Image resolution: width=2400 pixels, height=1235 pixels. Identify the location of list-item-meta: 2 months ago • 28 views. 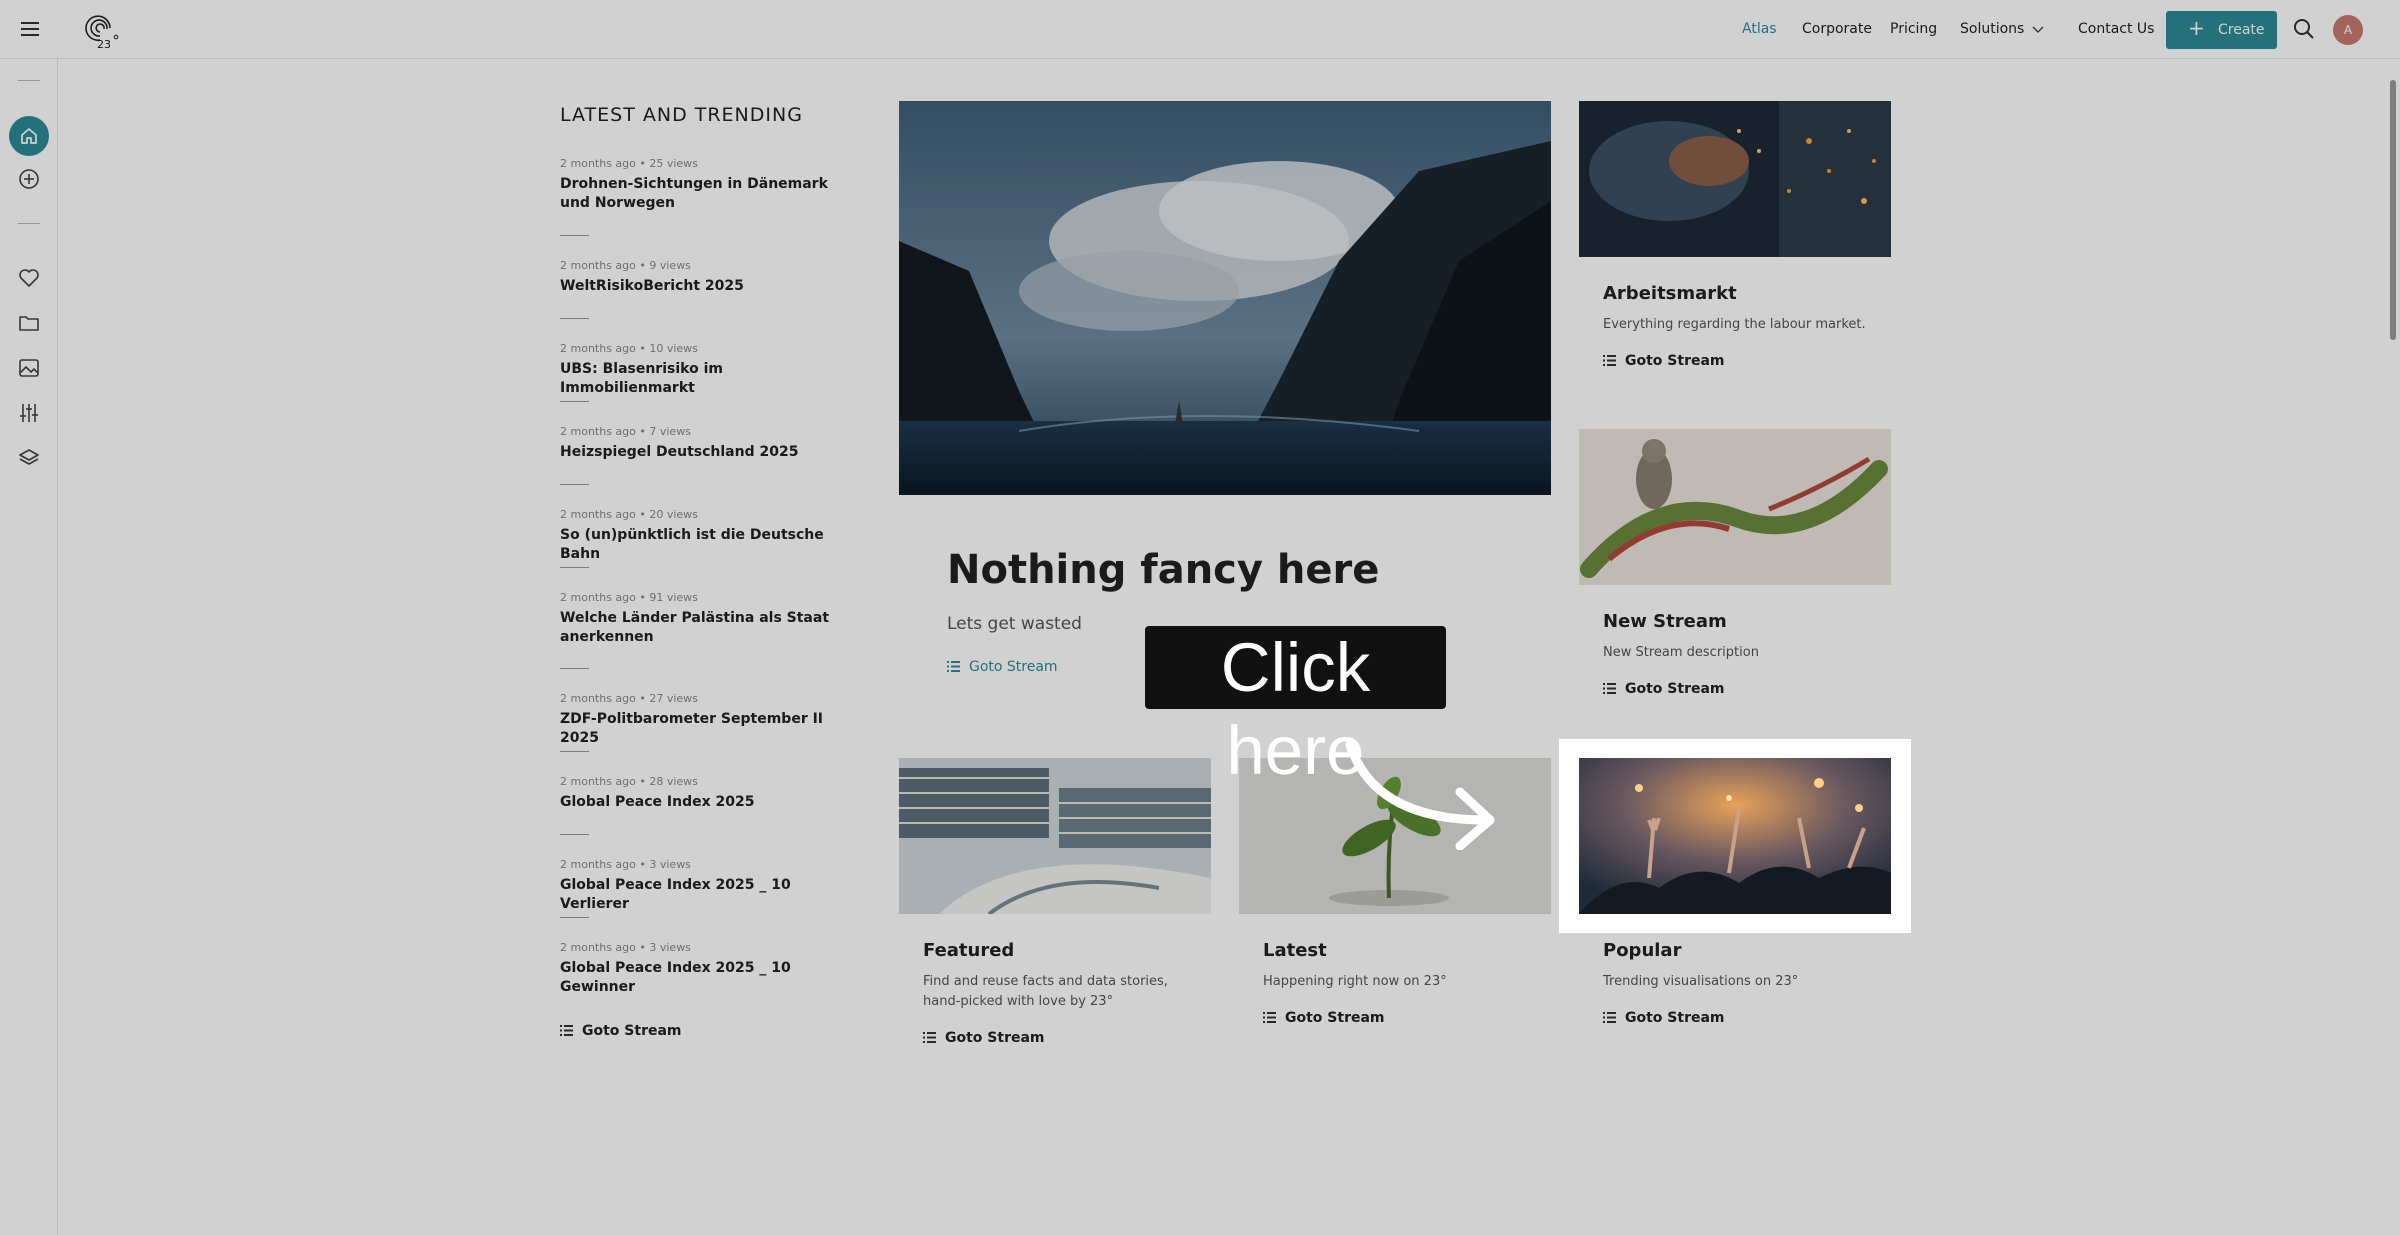
(629, 781).